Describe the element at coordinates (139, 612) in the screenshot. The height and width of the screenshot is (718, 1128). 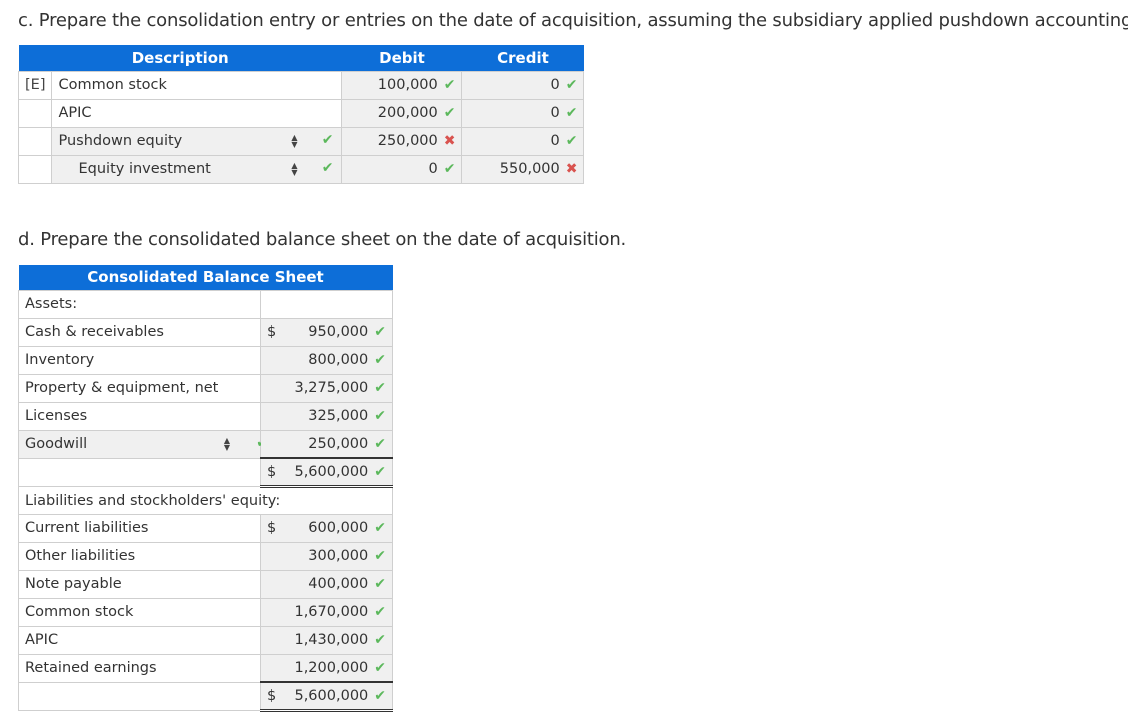
I see `line-item-label: Common stock` at that location.